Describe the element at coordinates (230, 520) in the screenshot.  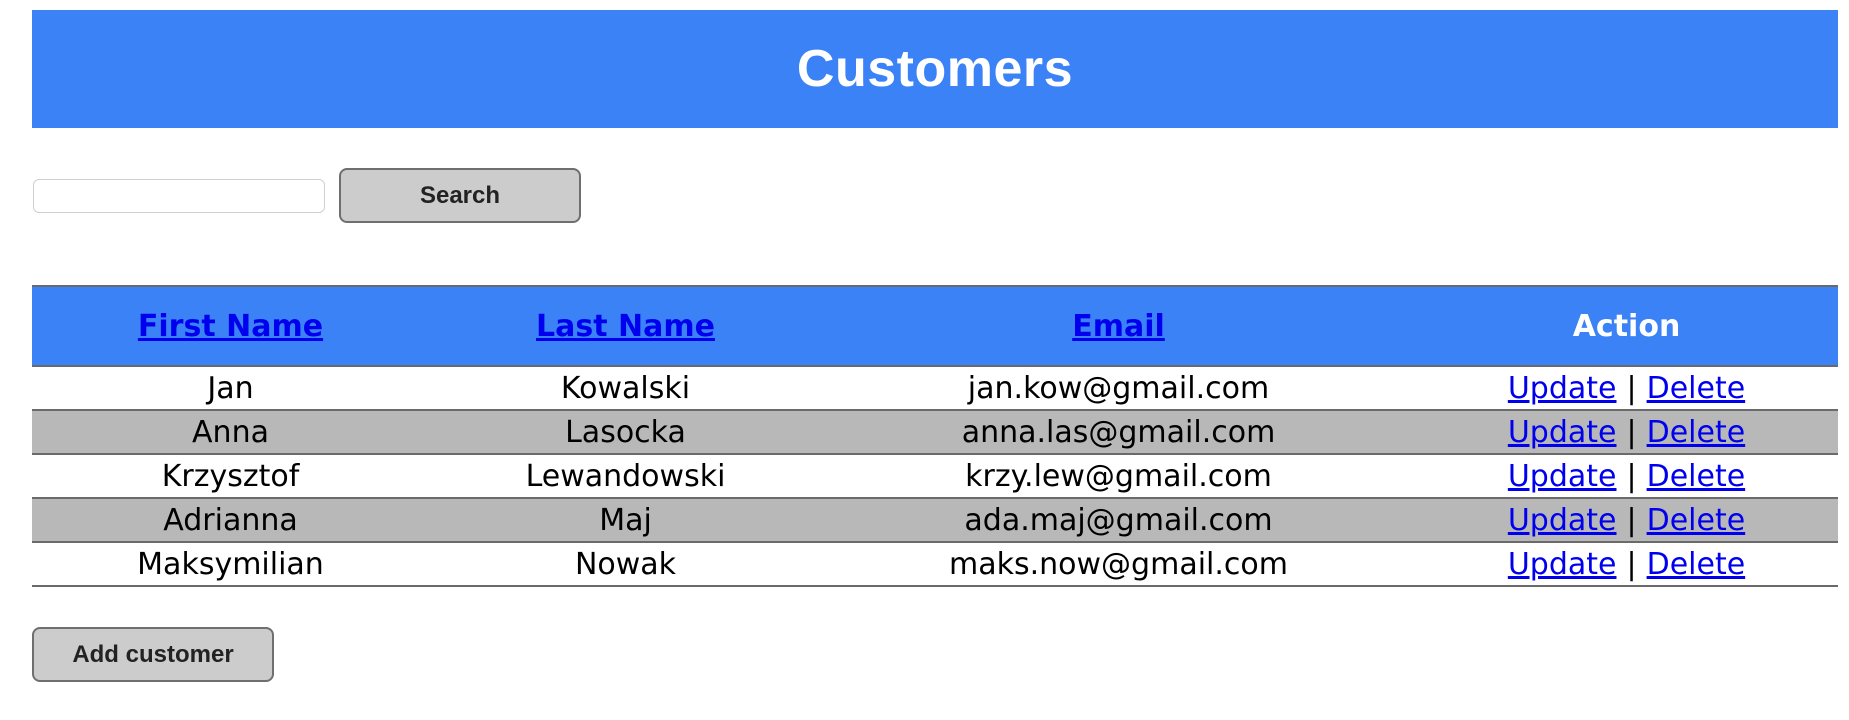
I see `cell-first-name: Adrianna` at that location.